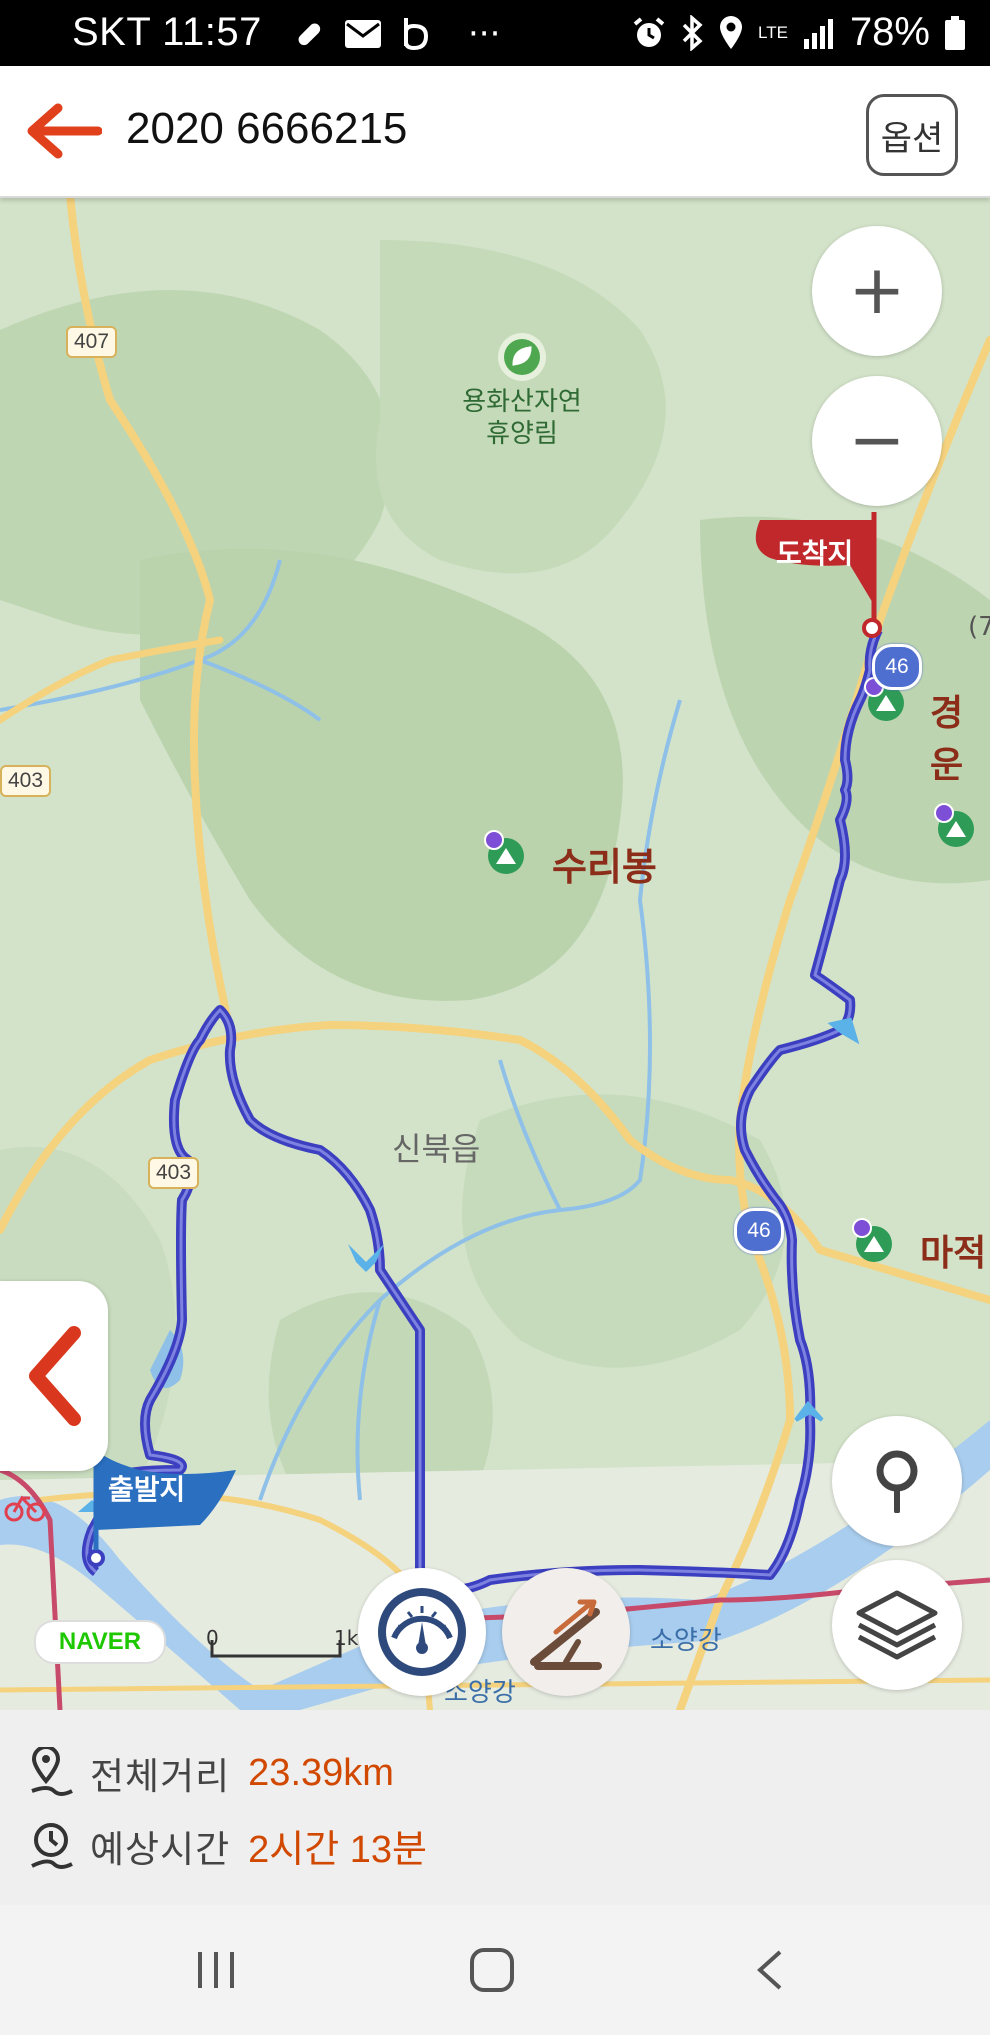 This screenshot has height=2035, width=990. I want to click on road-badge-403b: 403, so click(174, 1173).